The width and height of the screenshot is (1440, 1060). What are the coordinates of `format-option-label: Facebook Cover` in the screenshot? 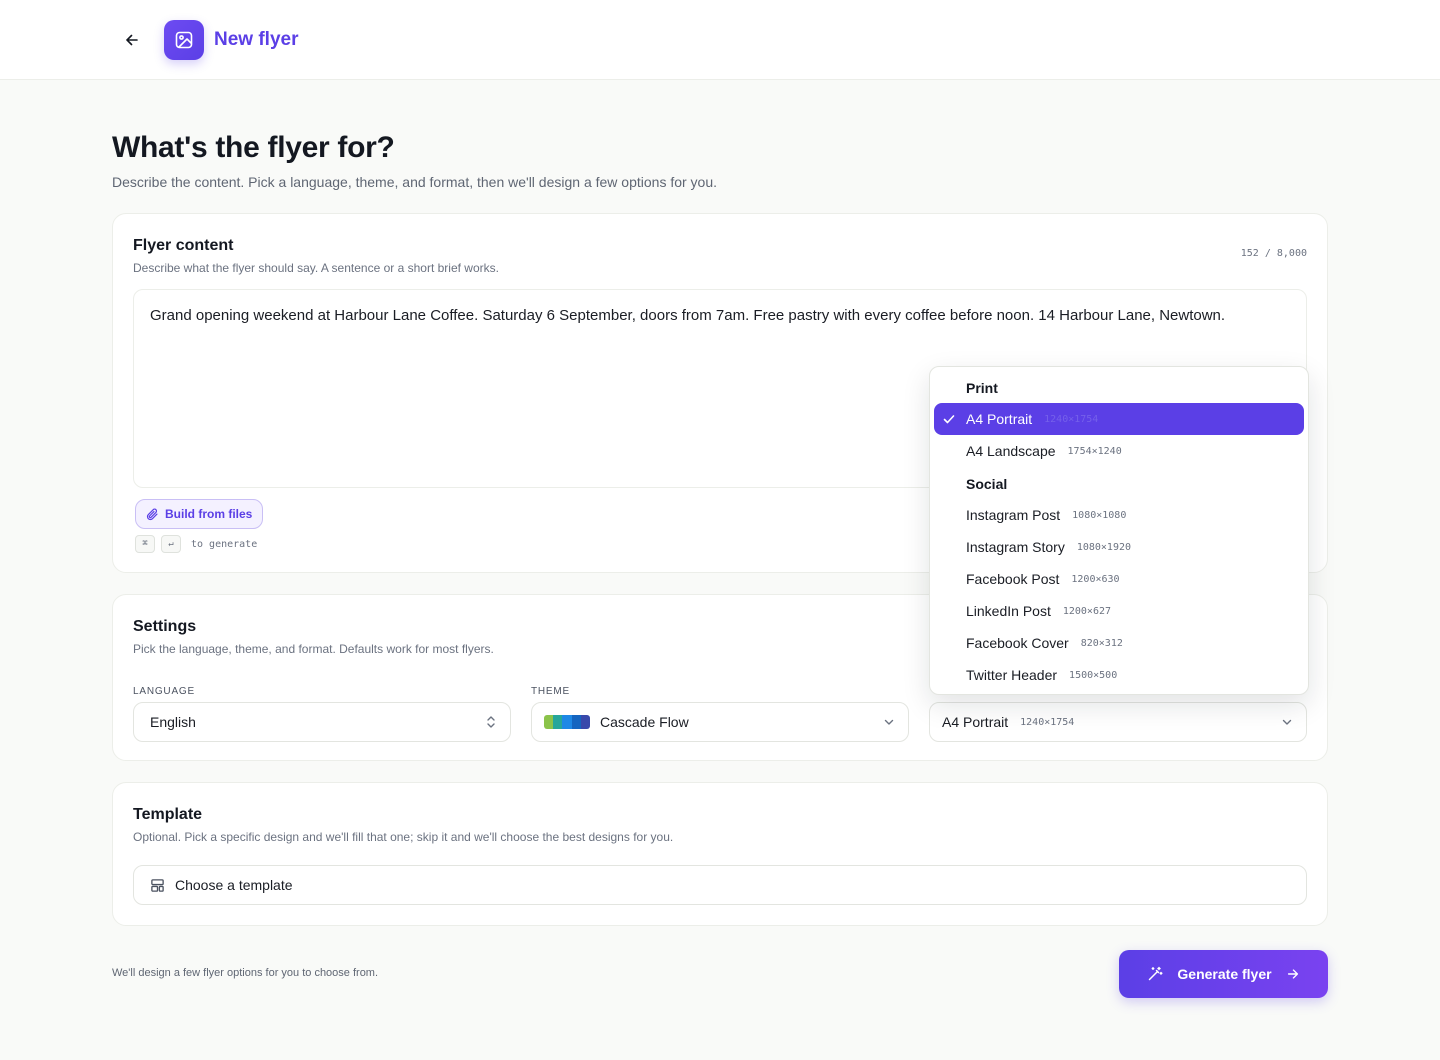 It's located at (1017, 643).